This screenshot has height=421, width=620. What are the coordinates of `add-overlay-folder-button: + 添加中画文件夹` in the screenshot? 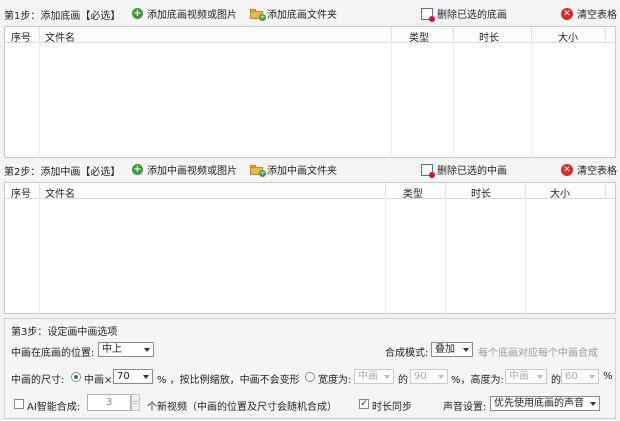 It's located at (293, 169).